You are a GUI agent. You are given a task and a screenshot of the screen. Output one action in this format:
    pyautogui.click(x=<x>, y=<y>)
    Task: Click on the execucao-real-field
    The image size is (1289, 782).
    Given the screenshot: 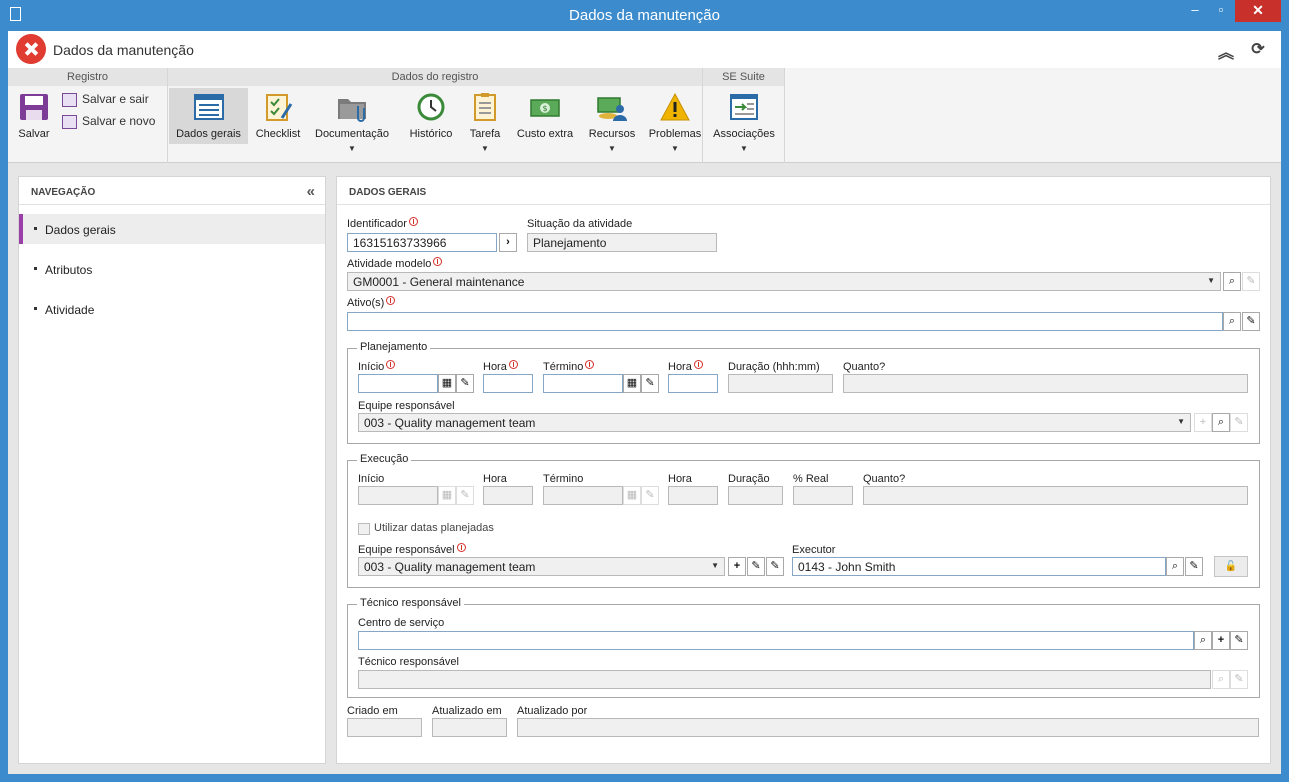 What is the action you would take?
    pyautogui.click(x=823, y=495)
    